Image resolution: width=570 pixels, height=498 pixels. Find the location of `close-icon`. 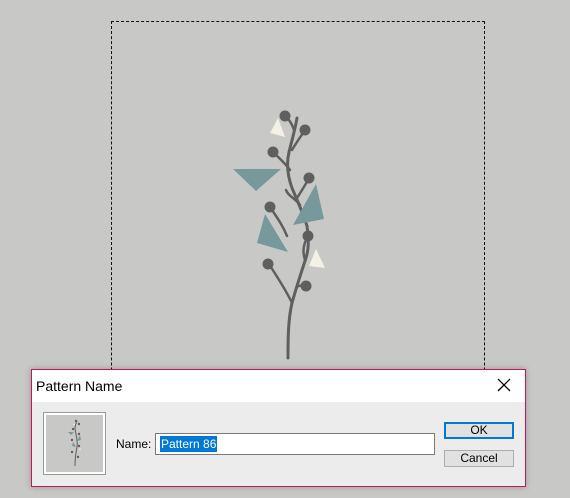

close-icon is located at coordinates (504, 385).